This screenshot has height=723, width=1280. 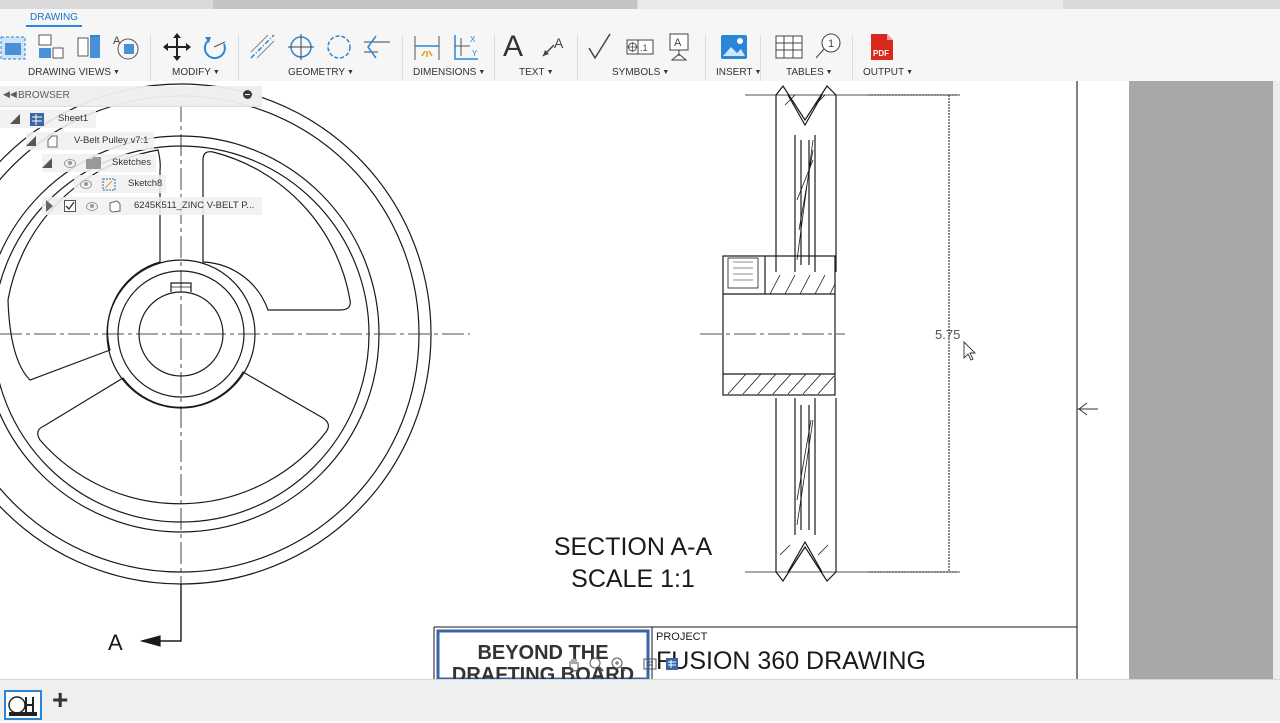 What do you see at coordinates (93, 163) in the screenshot?
I see `folder-icon` at bounding box center [93, 163].